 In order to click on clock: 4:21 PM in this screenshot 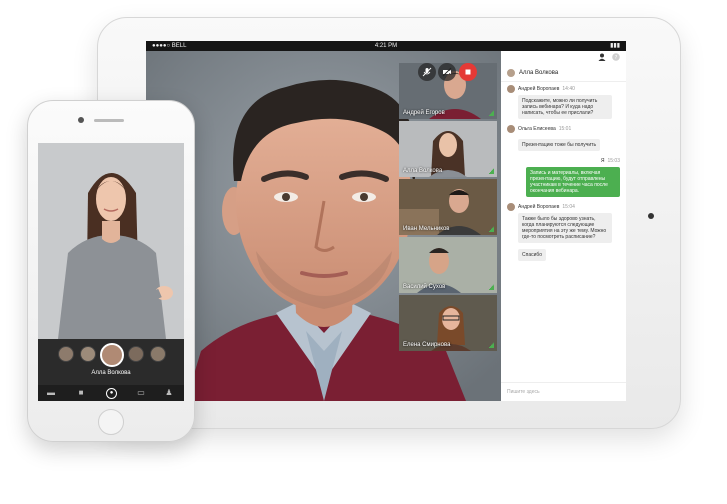, I will do `click(386, 46)`.